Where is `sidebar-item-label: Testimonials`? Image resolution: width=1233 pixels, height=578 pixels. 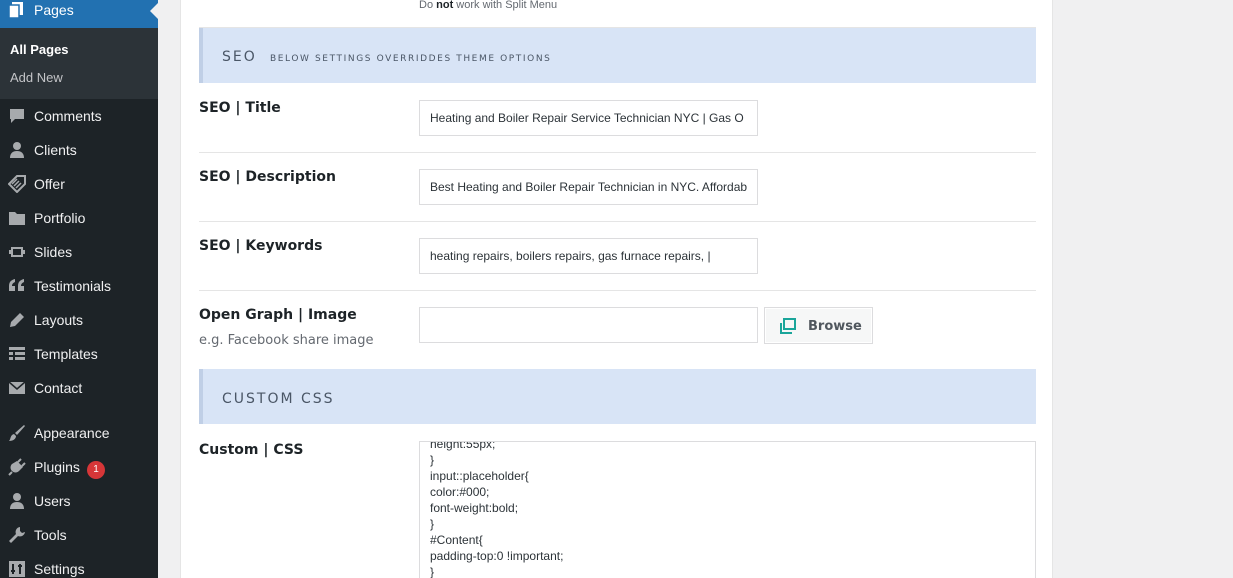 sidebar-item-label: Testimonials is located at coordinates (73, 286).